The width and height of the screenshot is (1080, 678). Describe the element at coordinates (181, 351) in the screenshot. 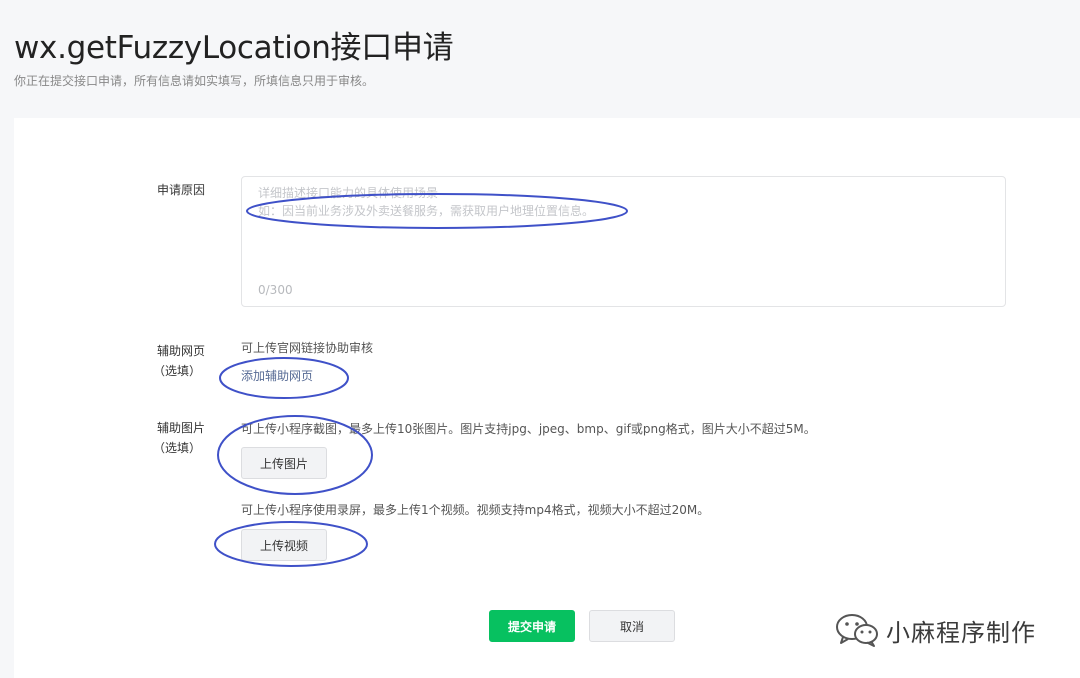

I see `webpage-label: 辅助网页` at that location.